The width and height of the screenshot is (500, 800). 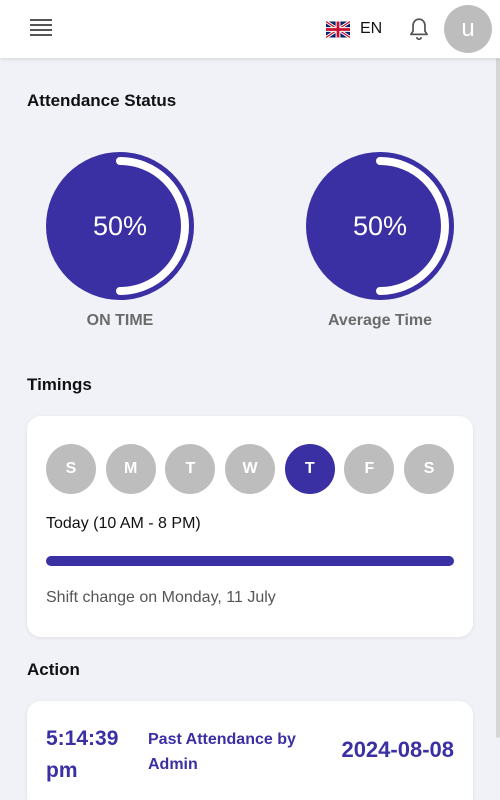 I want to click on day-selector: S M T W T F S, so click(x=255, y=469).